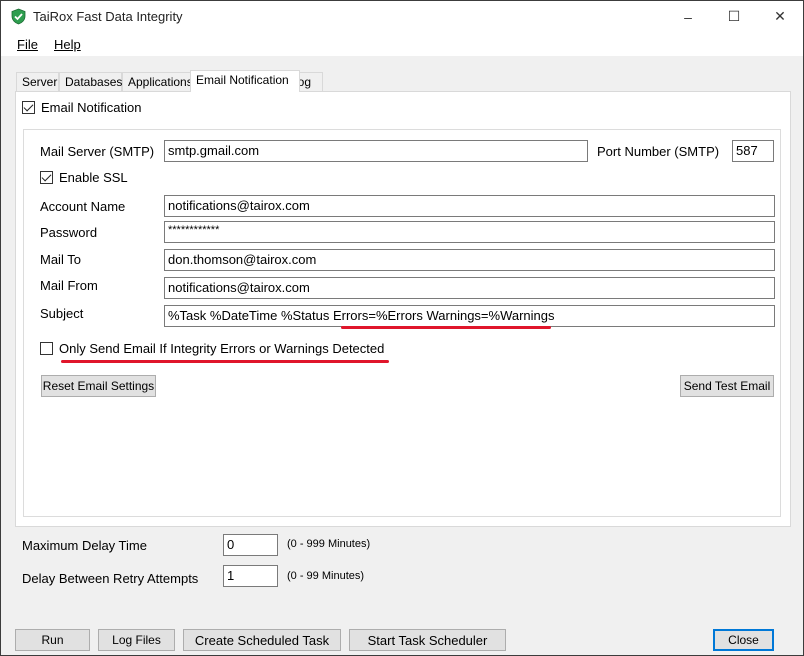 The height and width of the screenshot is (656, 804). I want to click on subject-label: Subject, so click(62, 313).